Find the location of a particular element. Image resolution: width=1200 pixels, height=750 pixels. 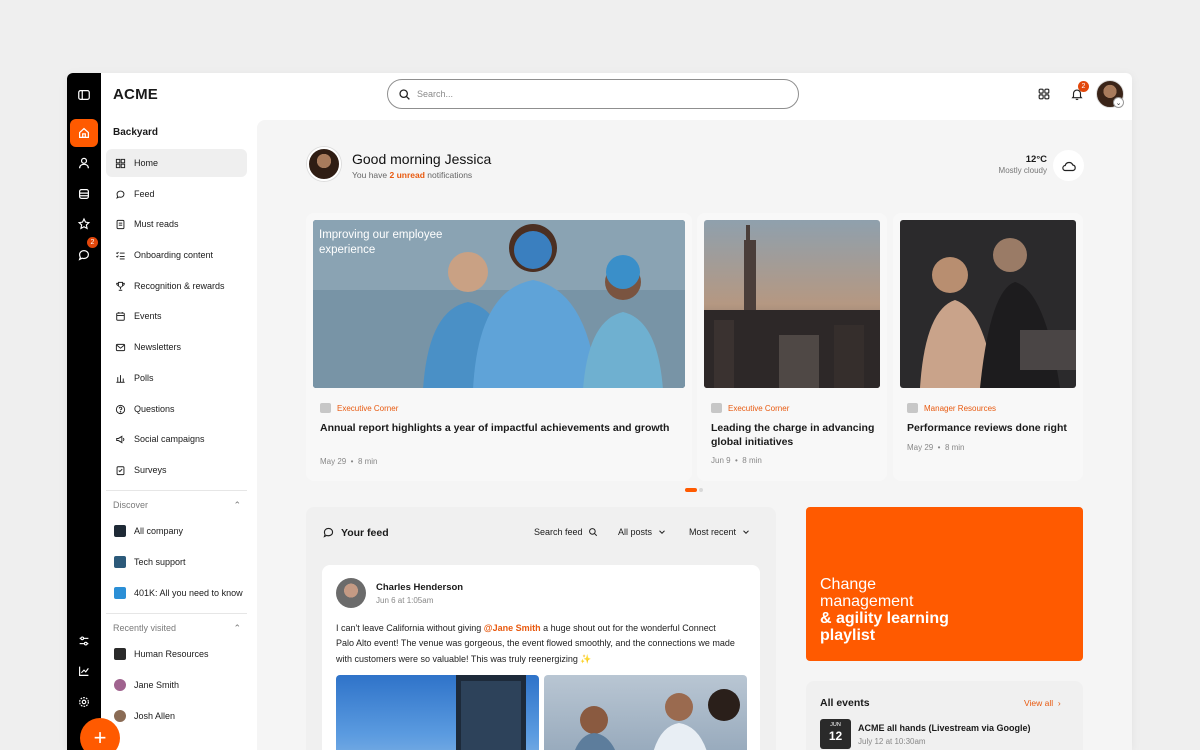

sidebar-item-newsletters: Newsletters is located at coordinates (176, 347).